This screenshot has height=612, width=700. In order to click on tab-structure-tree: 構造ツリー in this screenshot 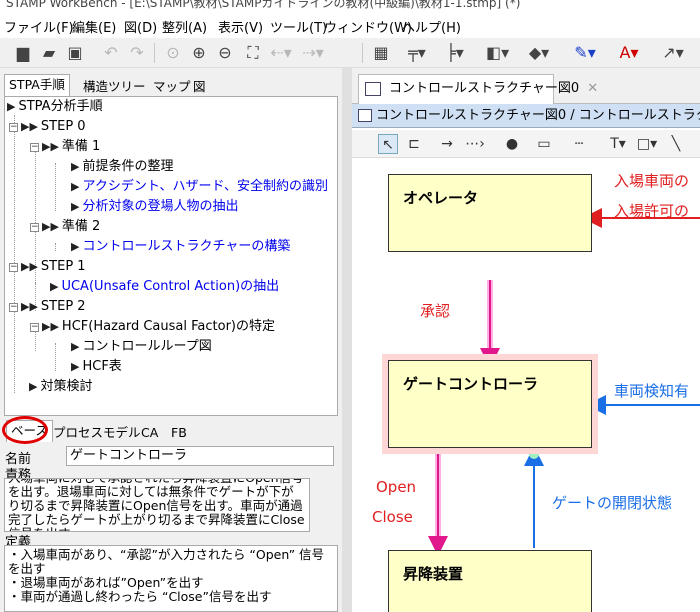, I will do `click(114, 86)`.